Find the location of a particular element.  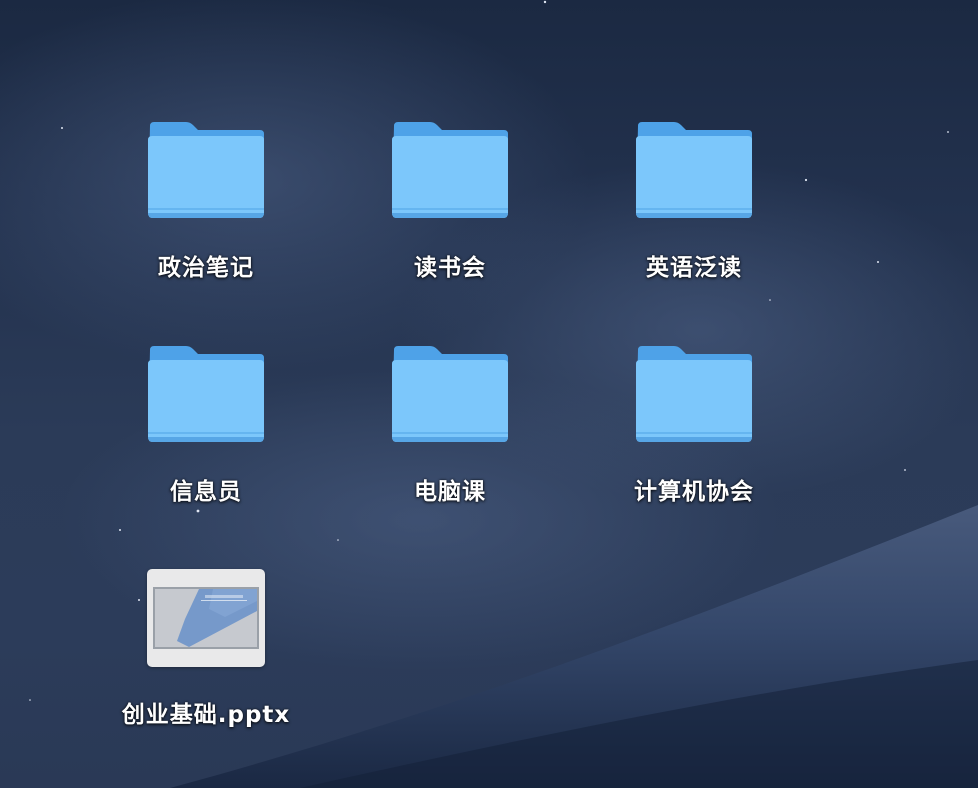

item-label: 计算机协会 is located at coordinates (694, 492).